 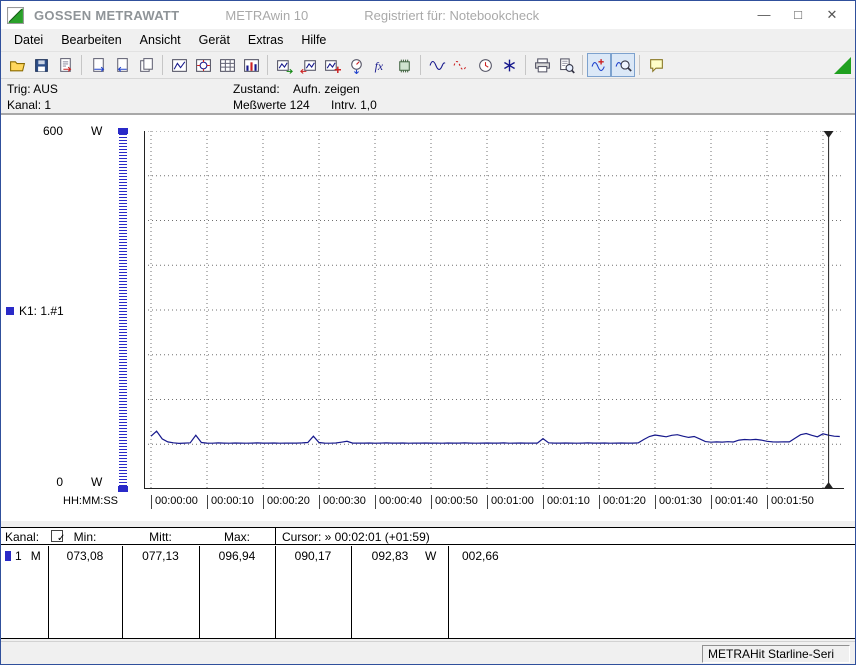 What do you see at coordinates (764, 15) in the screenshot?
I see `minimize-button: —` at bounding box center [764, 15].